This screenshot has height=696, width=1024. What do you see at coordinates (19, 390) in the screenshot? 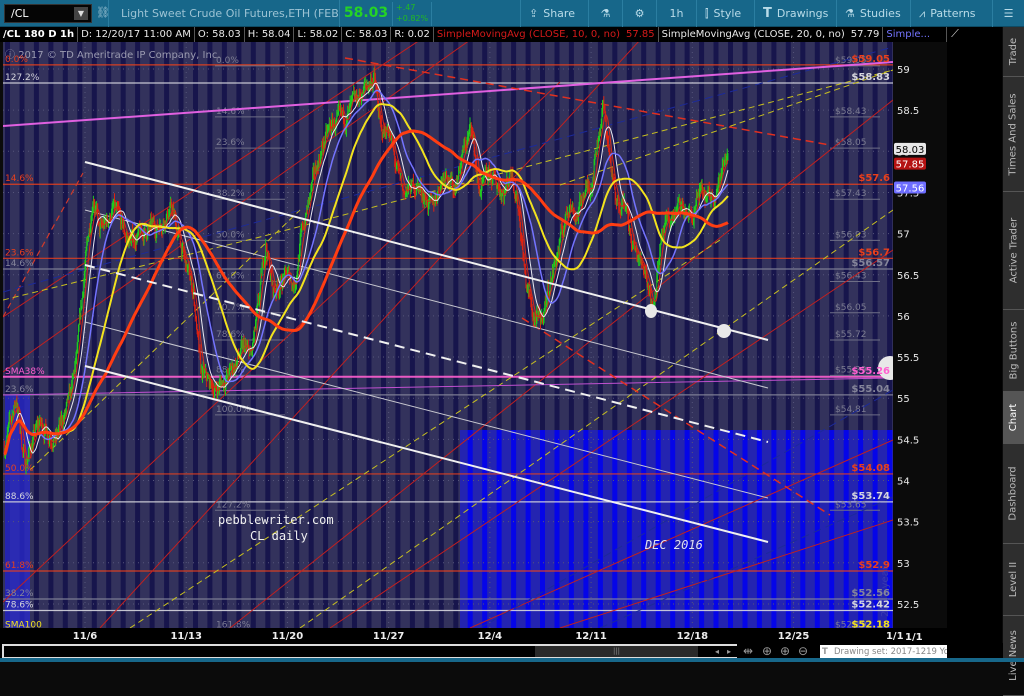
I see `level-left-label: 23.6%` at bounding box center [19, 390].